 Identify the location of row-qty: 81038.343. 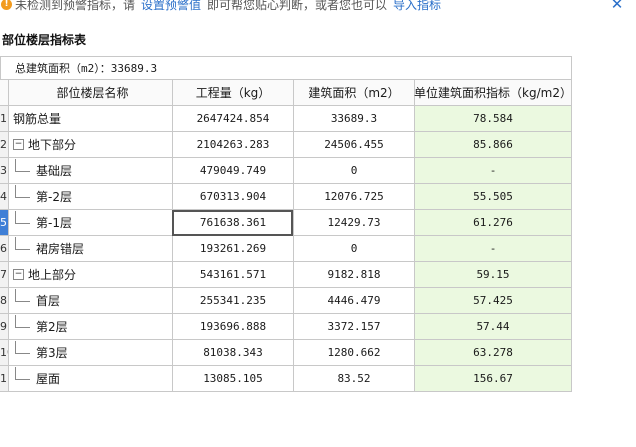
(232, 353).